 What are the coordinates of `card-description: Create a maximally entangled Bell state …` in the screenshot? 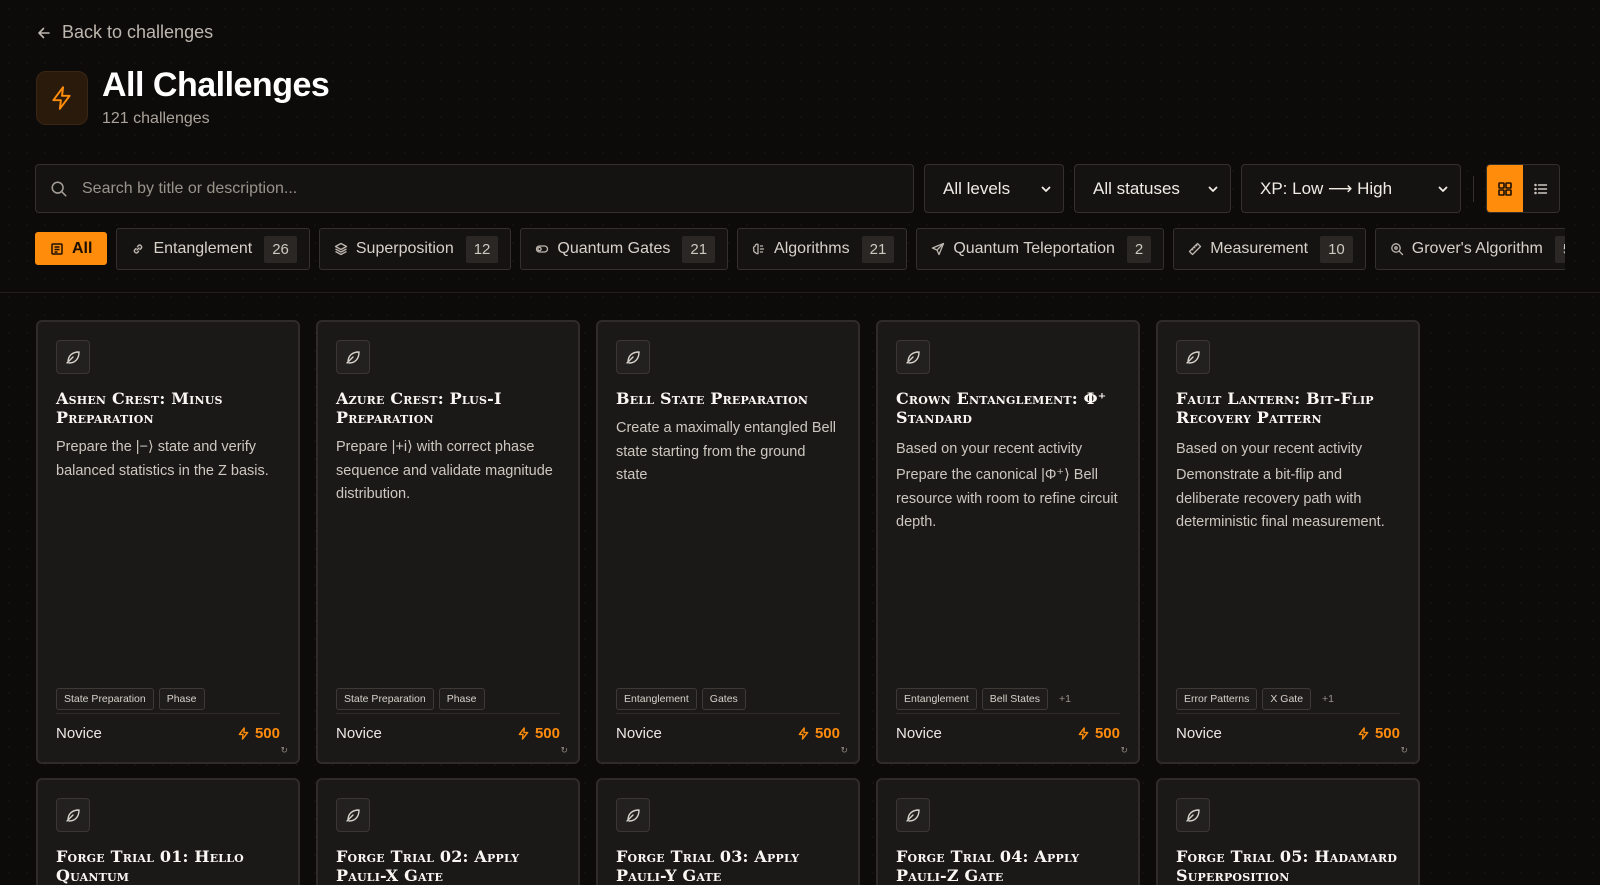 It's located at (726, 451).